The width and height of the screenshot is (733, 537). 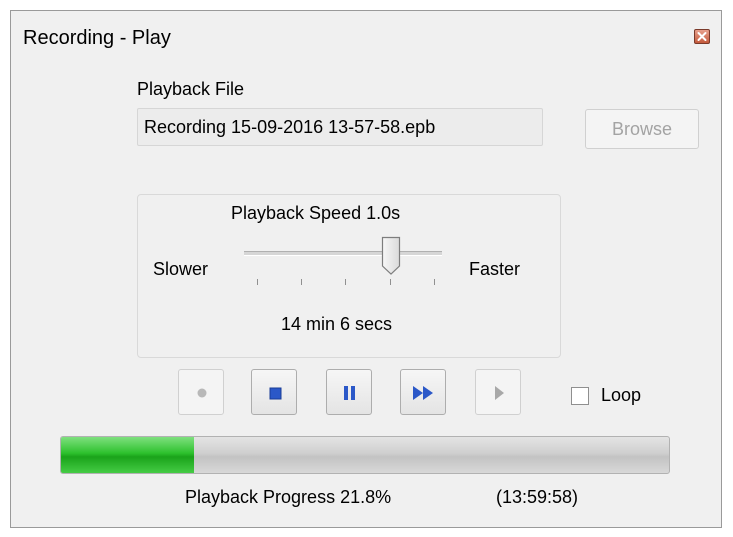 What do you see at coordinates (191, 89) in the screenshot?
I see `playback-file-label: Playback File` at bounding box center [191, 89].